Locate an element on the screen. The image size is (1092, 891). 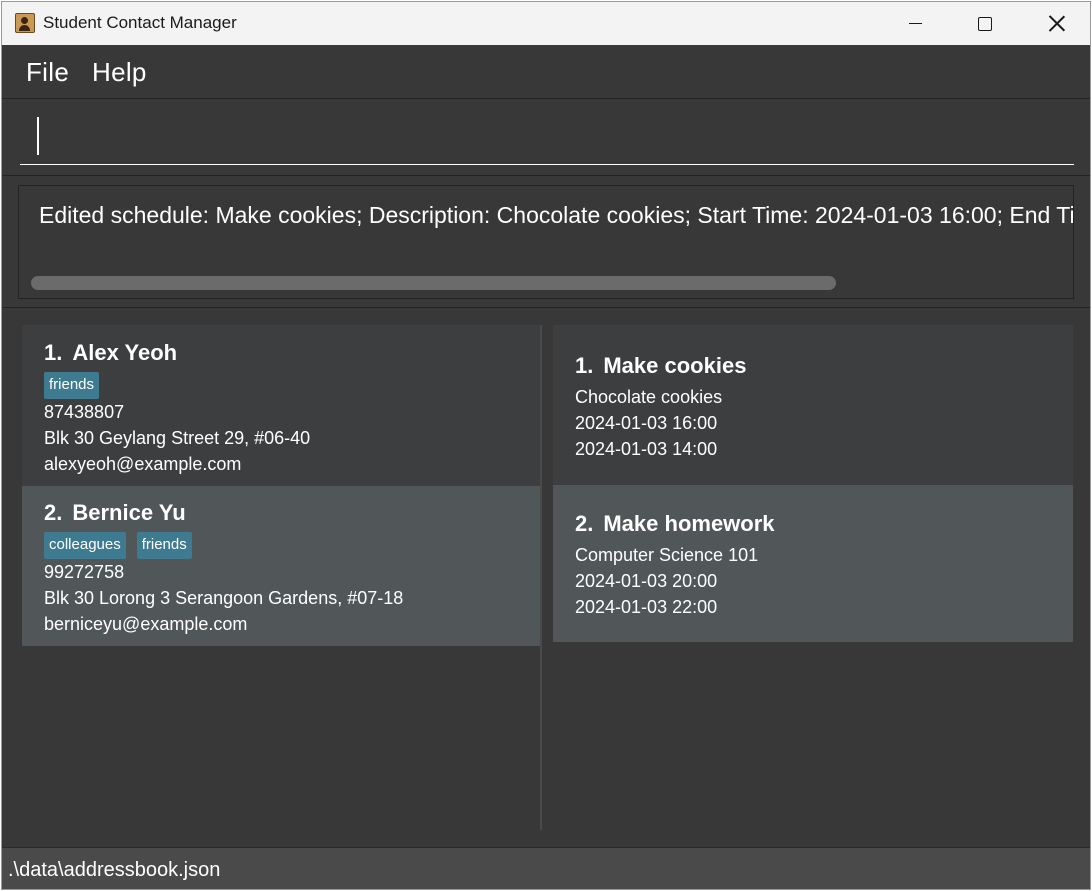
close-icon is located at coordinates (1056, 23).